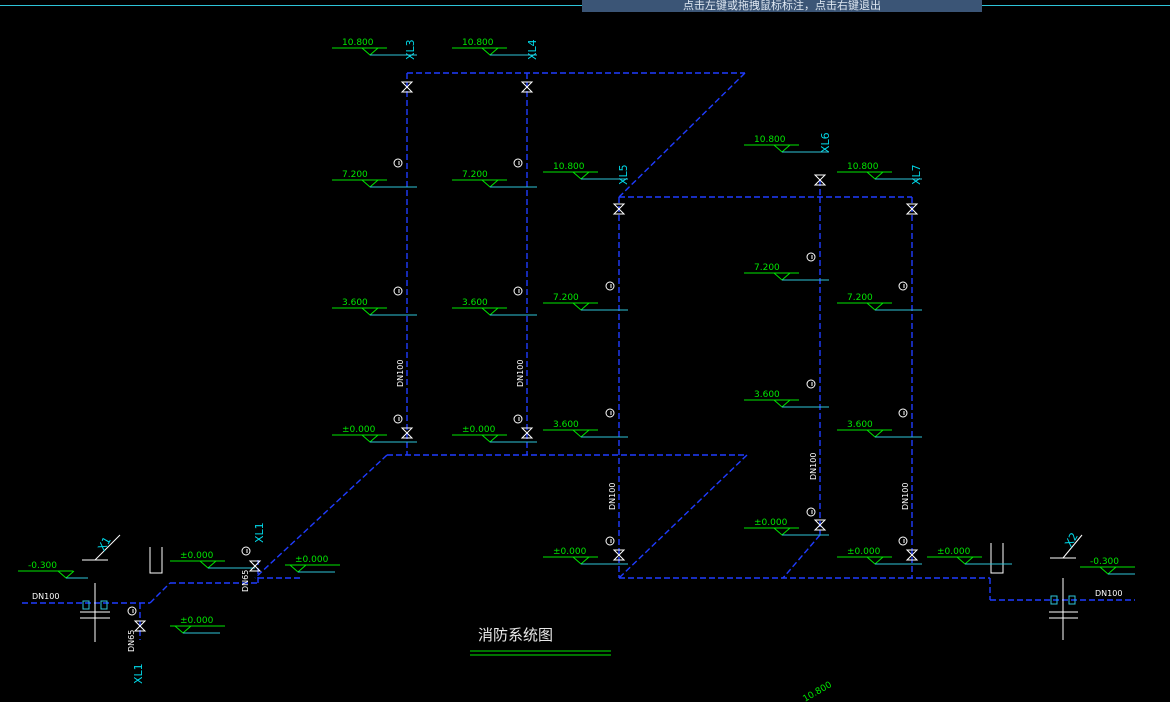 The image size is (1170, 702). What do you see at coordinates (358, 43) in the screenshot?
I see `level-xl3-top-text: 10.800` at bounding box center [358, 43].